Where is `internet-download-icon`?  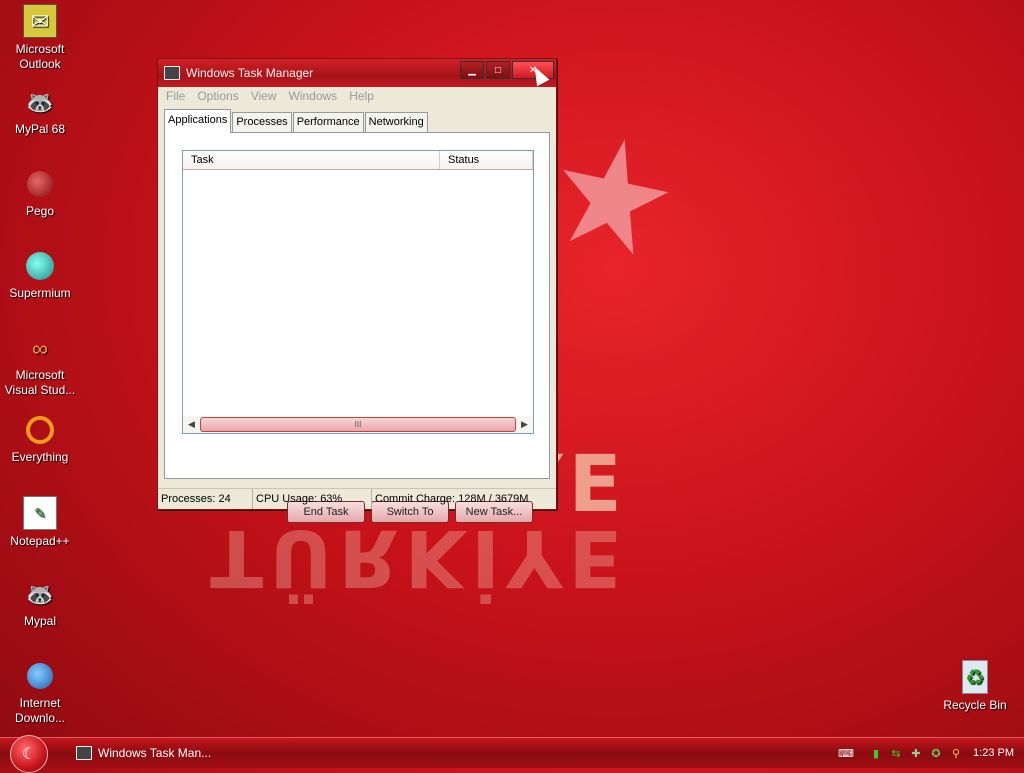
internet-download-icon is located at coordinates (40, 676).